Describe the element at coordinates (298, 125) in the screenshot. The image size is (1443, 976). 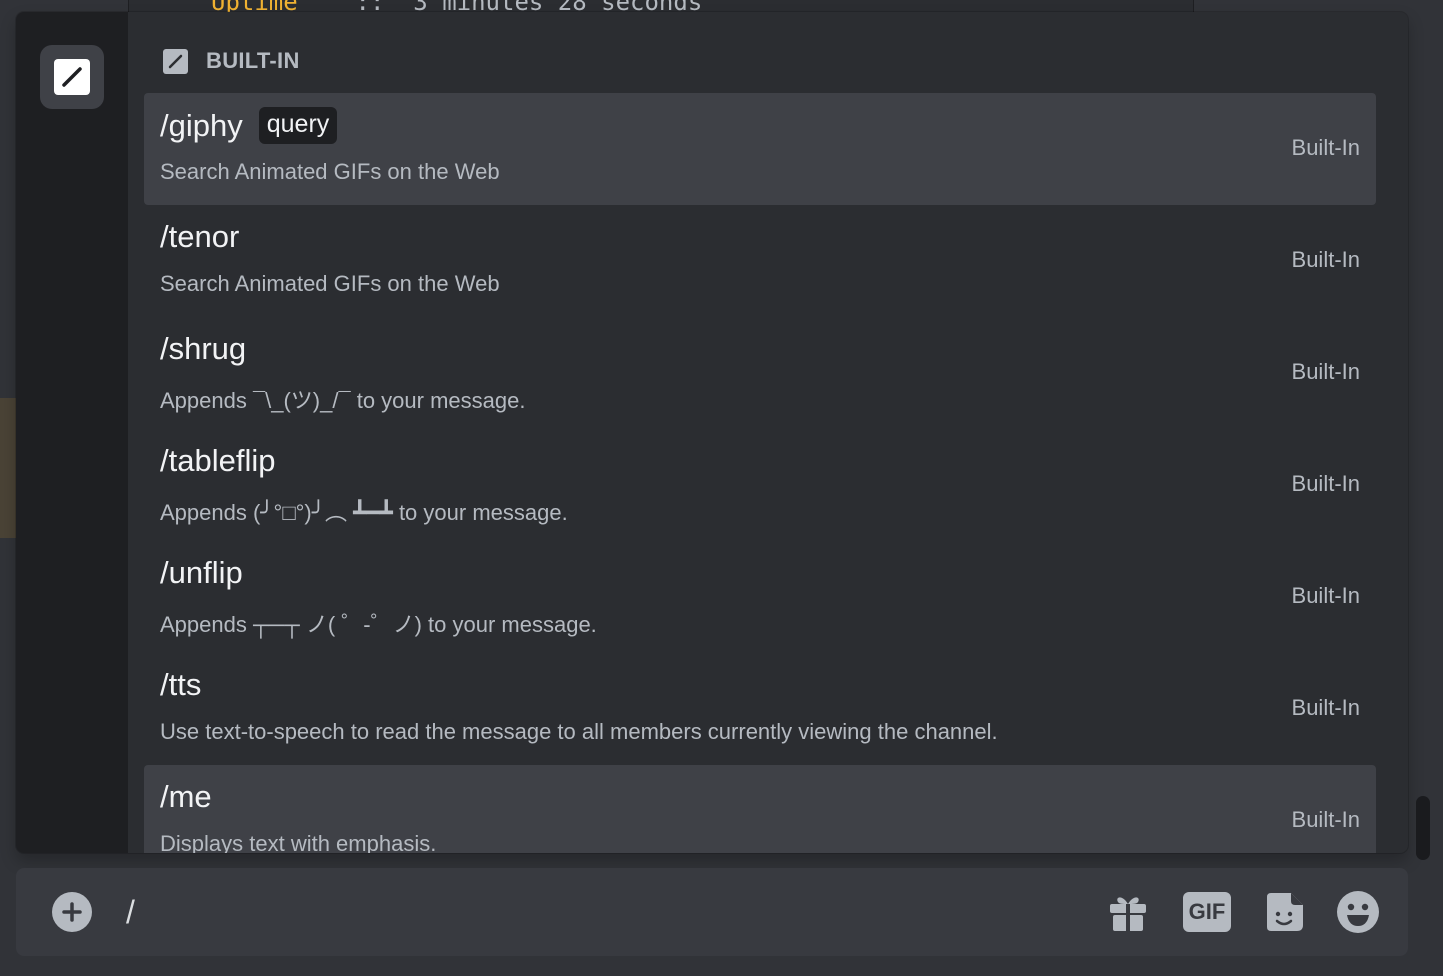
I see `command-param-badge: query` at that location.